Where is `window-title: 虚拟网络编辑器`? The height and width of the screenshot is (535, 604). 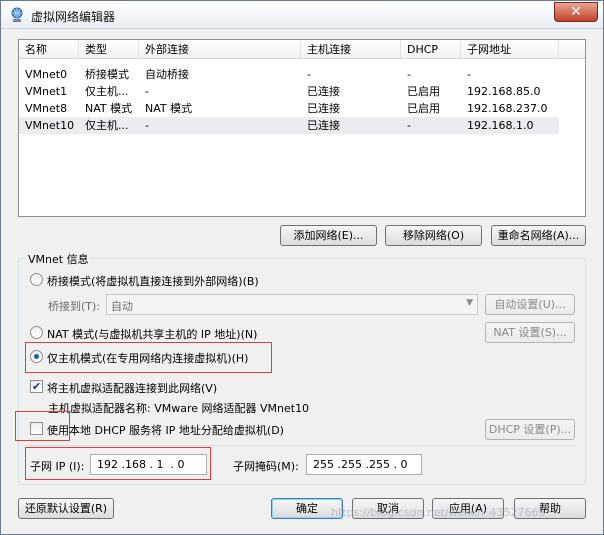
window-title: 虚拟网络编辑器 is located at coordinates (73, 17).